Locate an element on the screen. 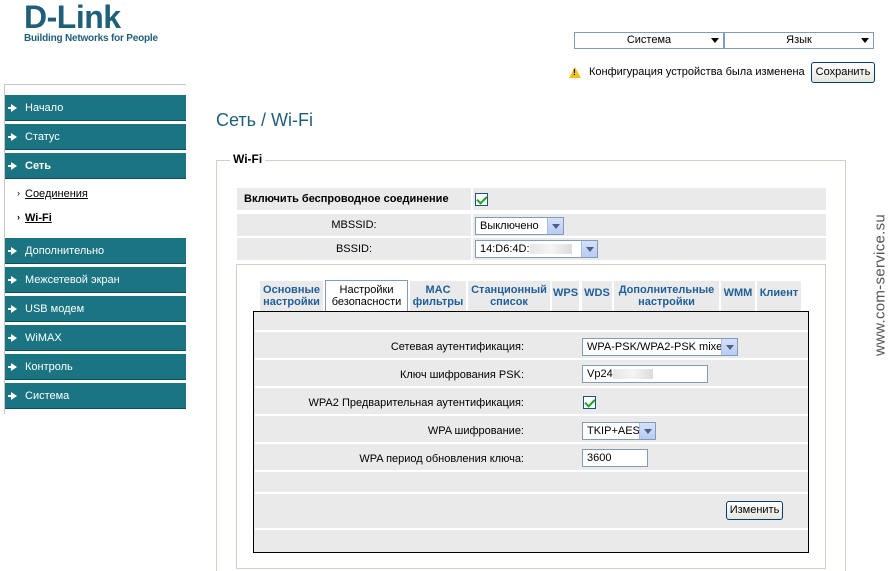 Image resolution: width=892 pixels, height=571 pixels. psk-label: Ключ шифрования PSK: is located at coordinates (461, 375).